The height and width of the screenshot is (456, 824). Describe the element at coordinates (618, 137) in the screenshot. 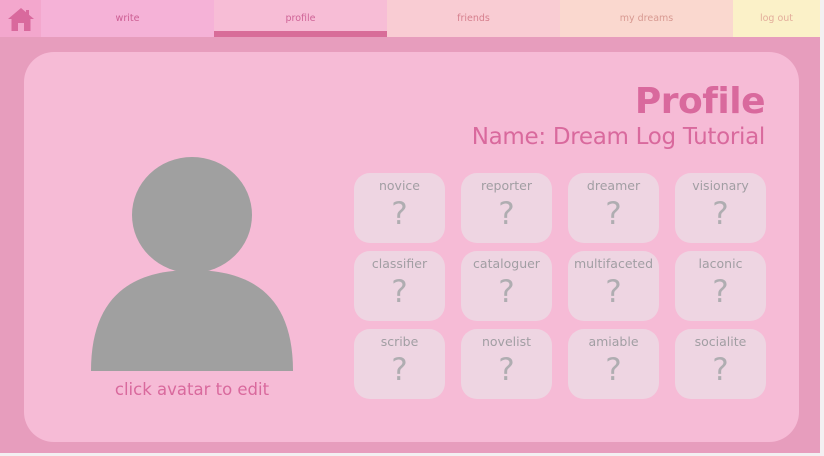

I see `profile-name: Name: Dream Log Tutorial` at that location.